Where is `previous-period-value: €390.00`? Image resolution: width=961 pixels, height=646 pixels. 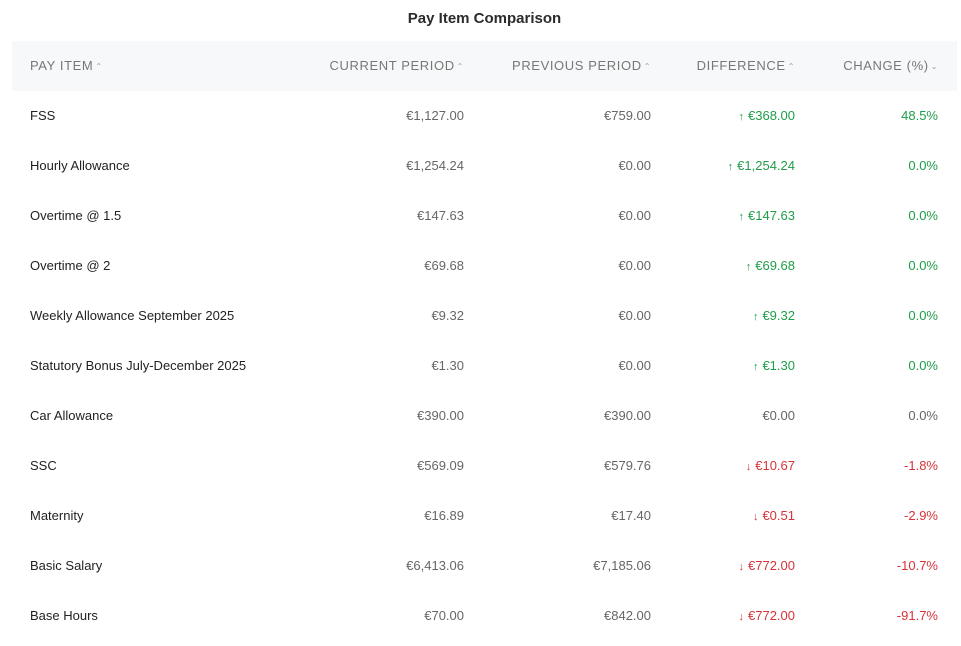 previous-period-value: €390.00 is located at coordinates (627, 415).